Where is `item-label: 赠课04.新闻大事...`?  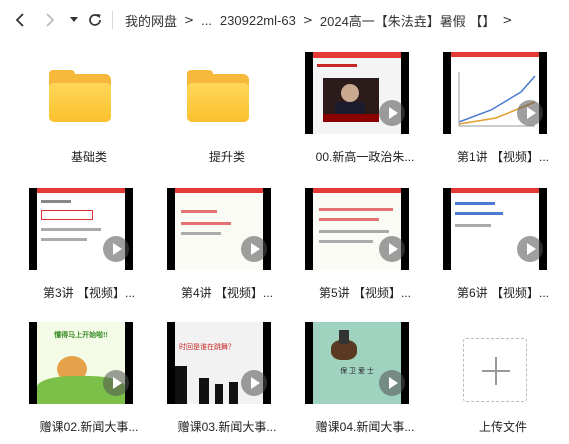
item-label: 赠课04.新闻大事... is located at coordinates (365, 427).